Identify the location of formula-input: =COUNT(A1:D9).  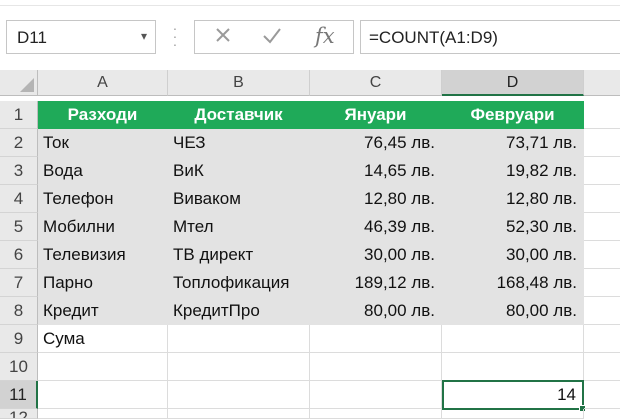
(490, 37).